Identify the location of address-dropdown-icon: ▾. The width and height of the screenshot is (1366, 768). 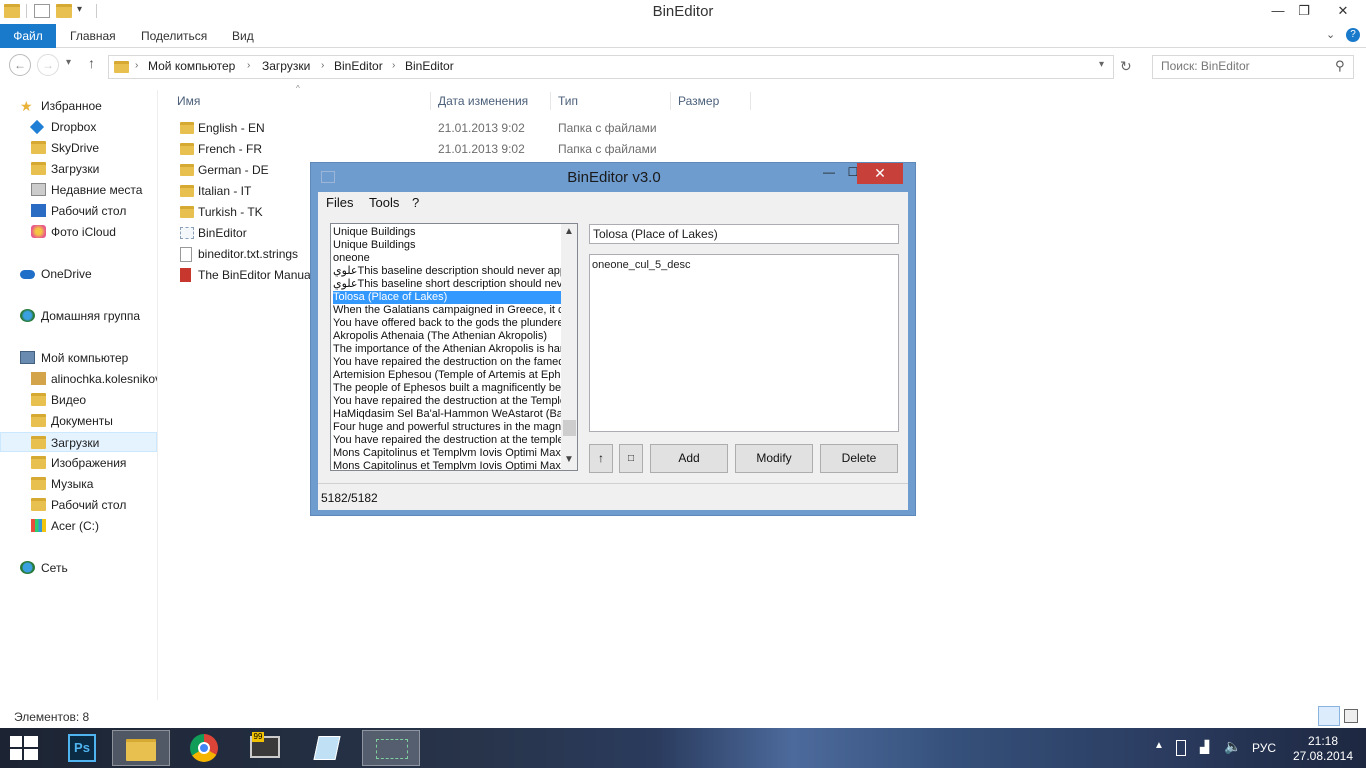
(1101, 64).